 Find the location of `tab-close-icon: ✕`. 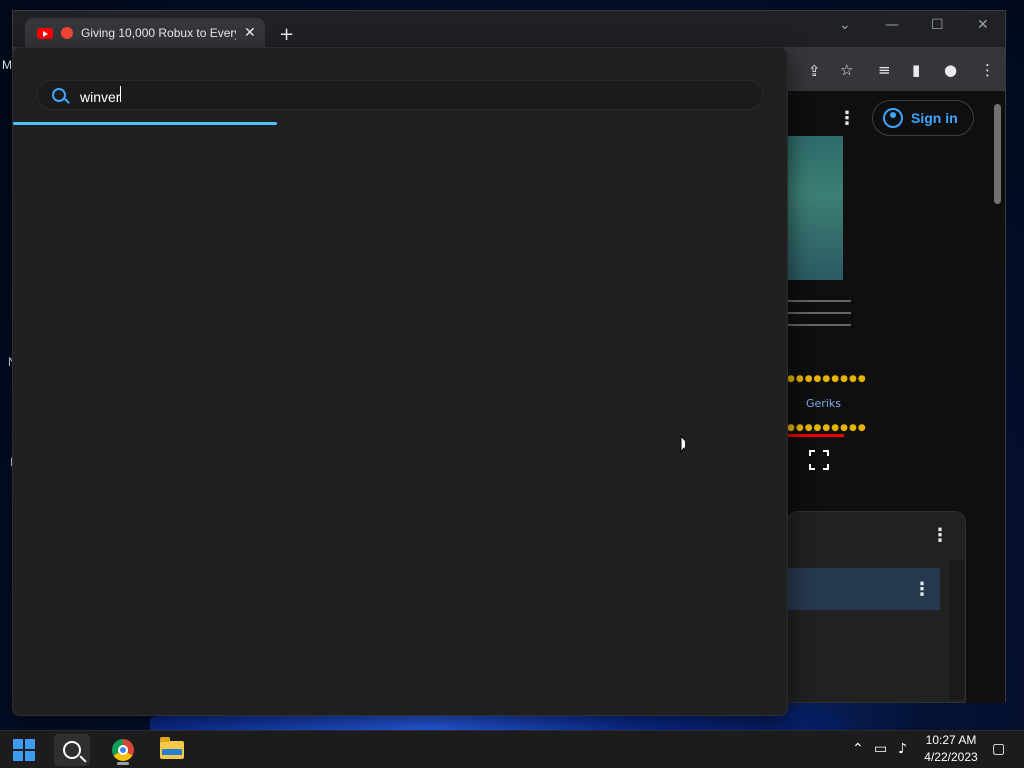

tab-close-icon: ✕ is located at coordinates (250, 33).